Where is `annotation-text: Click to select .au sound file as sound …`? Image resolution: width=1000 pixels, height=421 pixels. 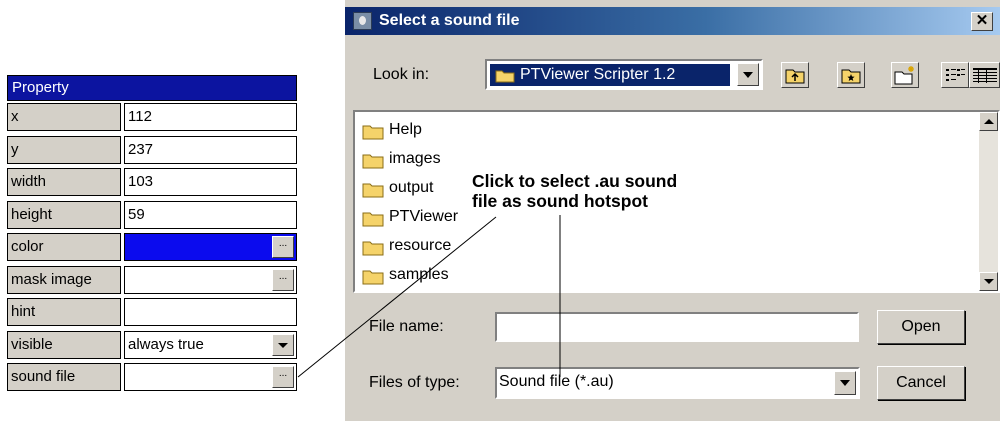 annotation-text: Click to select .au sound file as sound … is located at coordinates (575, 191).